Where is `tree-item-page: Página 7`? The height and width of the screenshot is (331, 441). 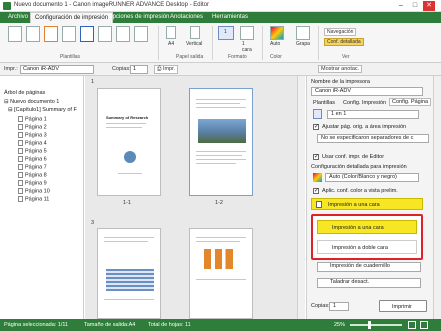
tree-item-page: Página 7 is located at coordinates (32, 167).